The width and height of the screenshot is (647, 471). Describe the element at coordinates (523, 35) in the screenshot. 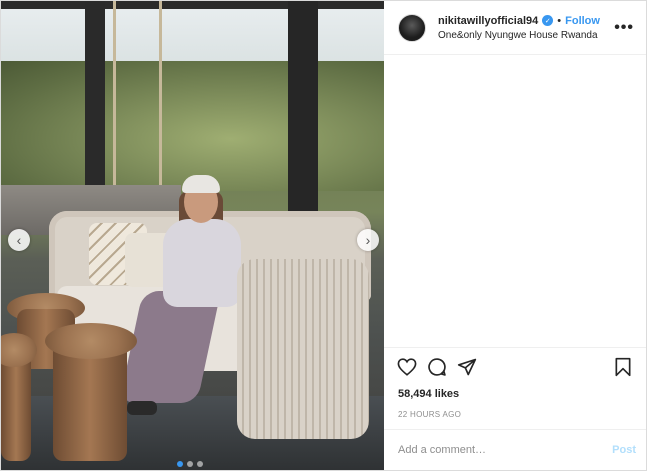

I see `location-link: One&only Nyungwe House Rwanda` at that location.